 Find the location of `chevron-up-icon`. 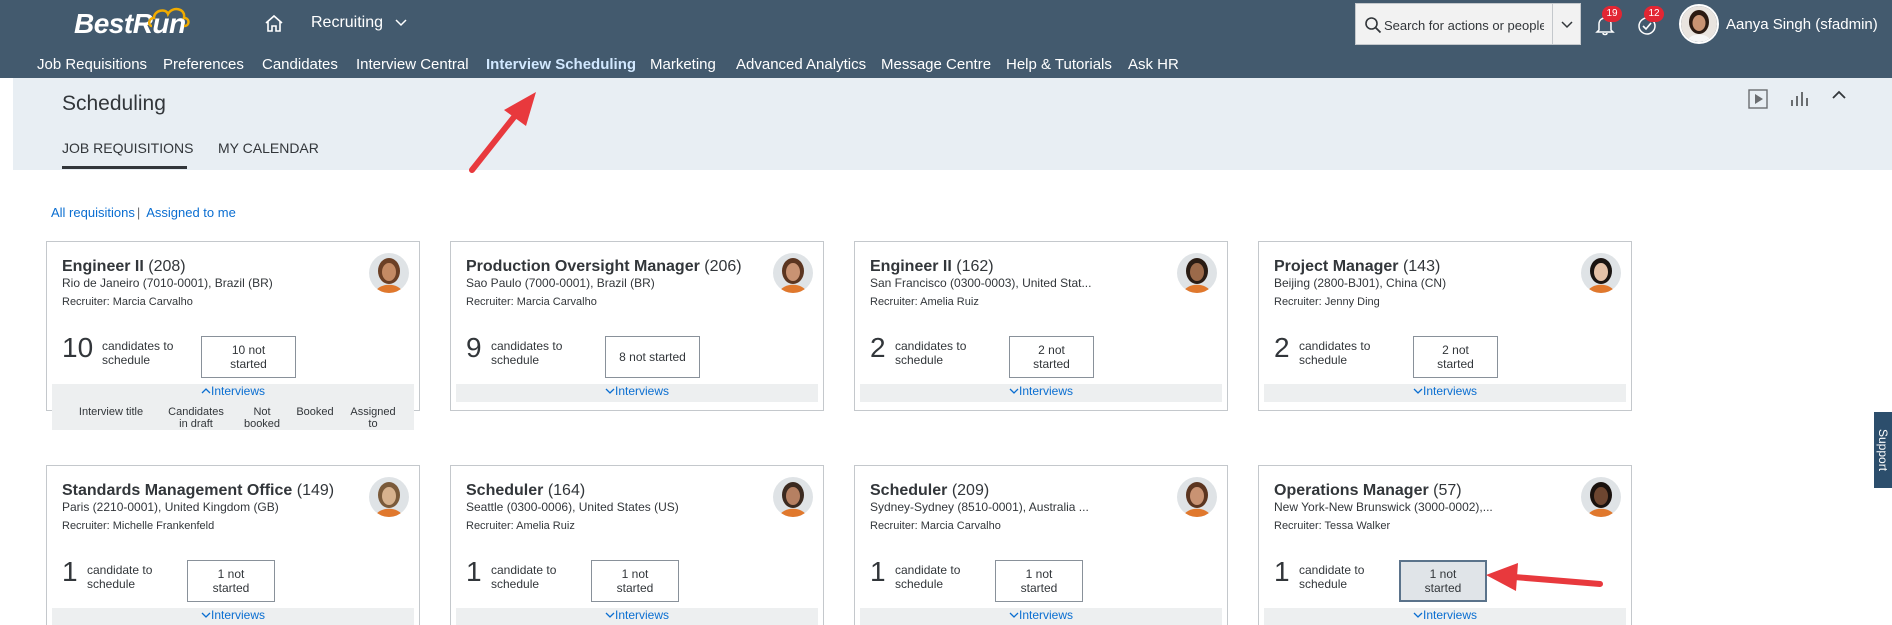

chevron-up-icon is located at coordinates (206, 391).